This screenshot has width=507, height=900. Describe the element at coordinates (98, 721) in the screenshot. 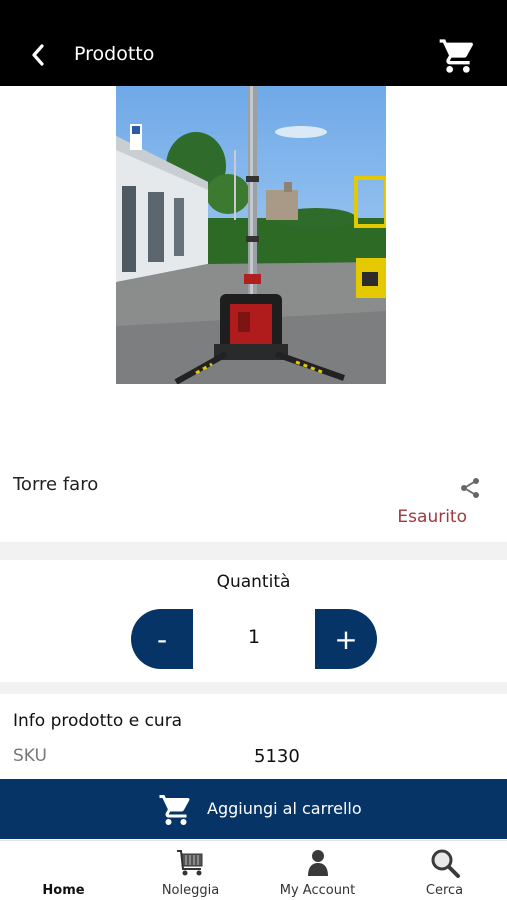

I see `info-section-title: Info prodotto e cura` at that location.